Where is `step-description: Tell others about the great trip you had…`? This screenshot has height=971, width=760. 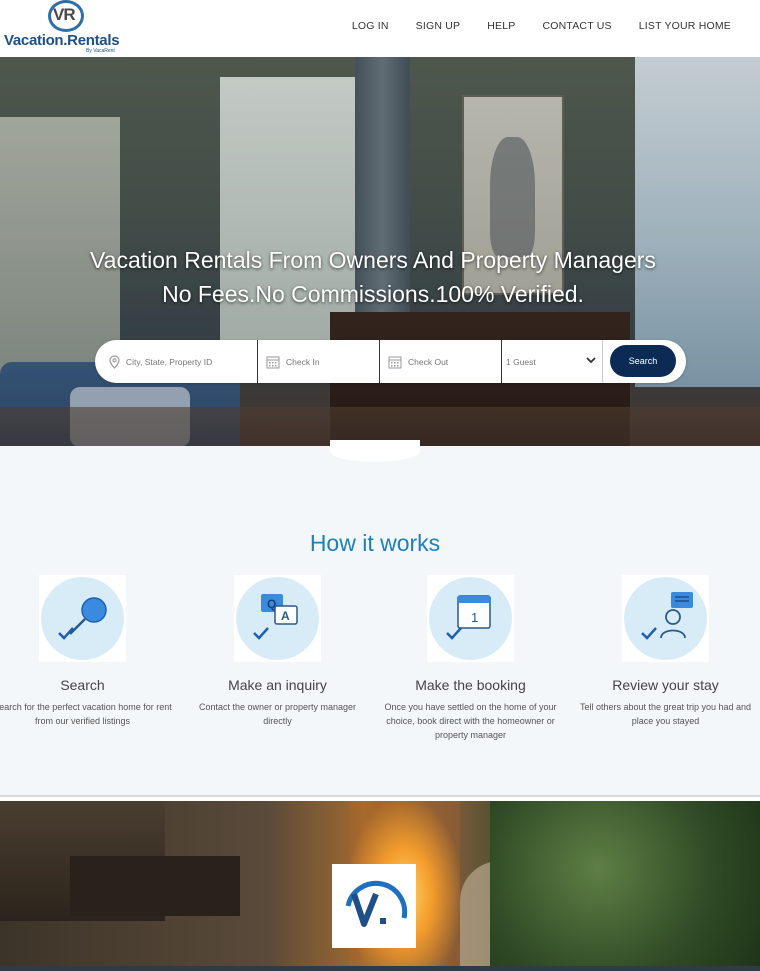 step-description: Tell others about the great trip you had… is located at coordinates (665, 714).